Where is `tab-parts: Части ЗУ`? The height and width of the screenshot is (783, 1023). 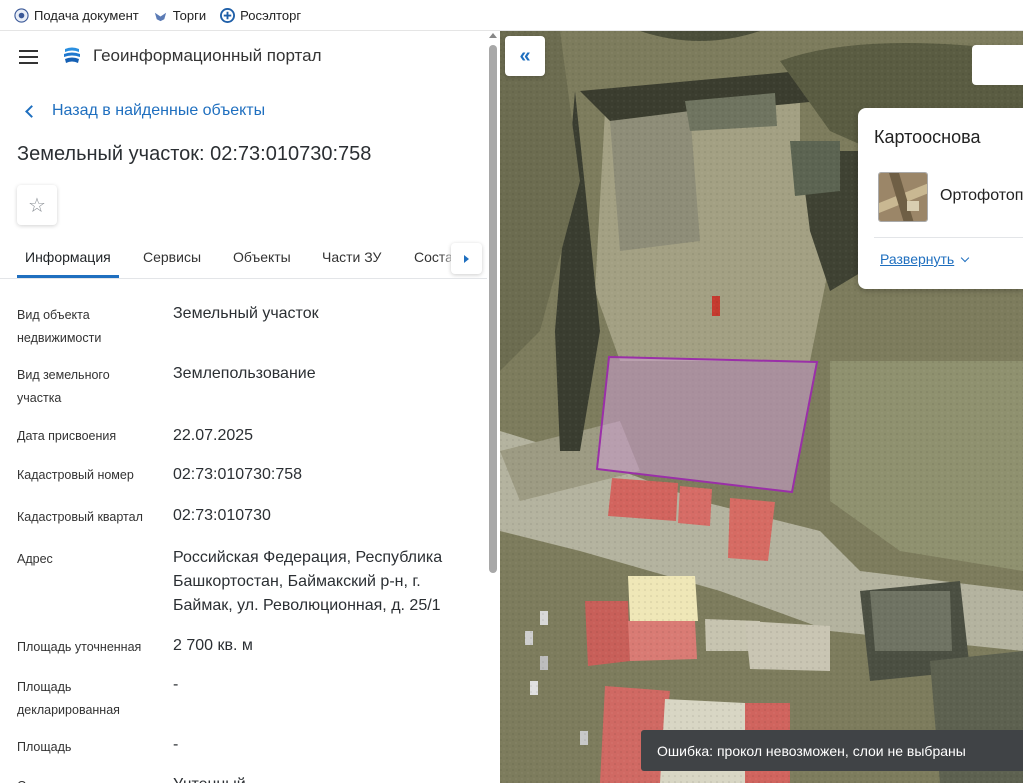
tab-parts: Части ЗУ is located at coordinates (351, 257).